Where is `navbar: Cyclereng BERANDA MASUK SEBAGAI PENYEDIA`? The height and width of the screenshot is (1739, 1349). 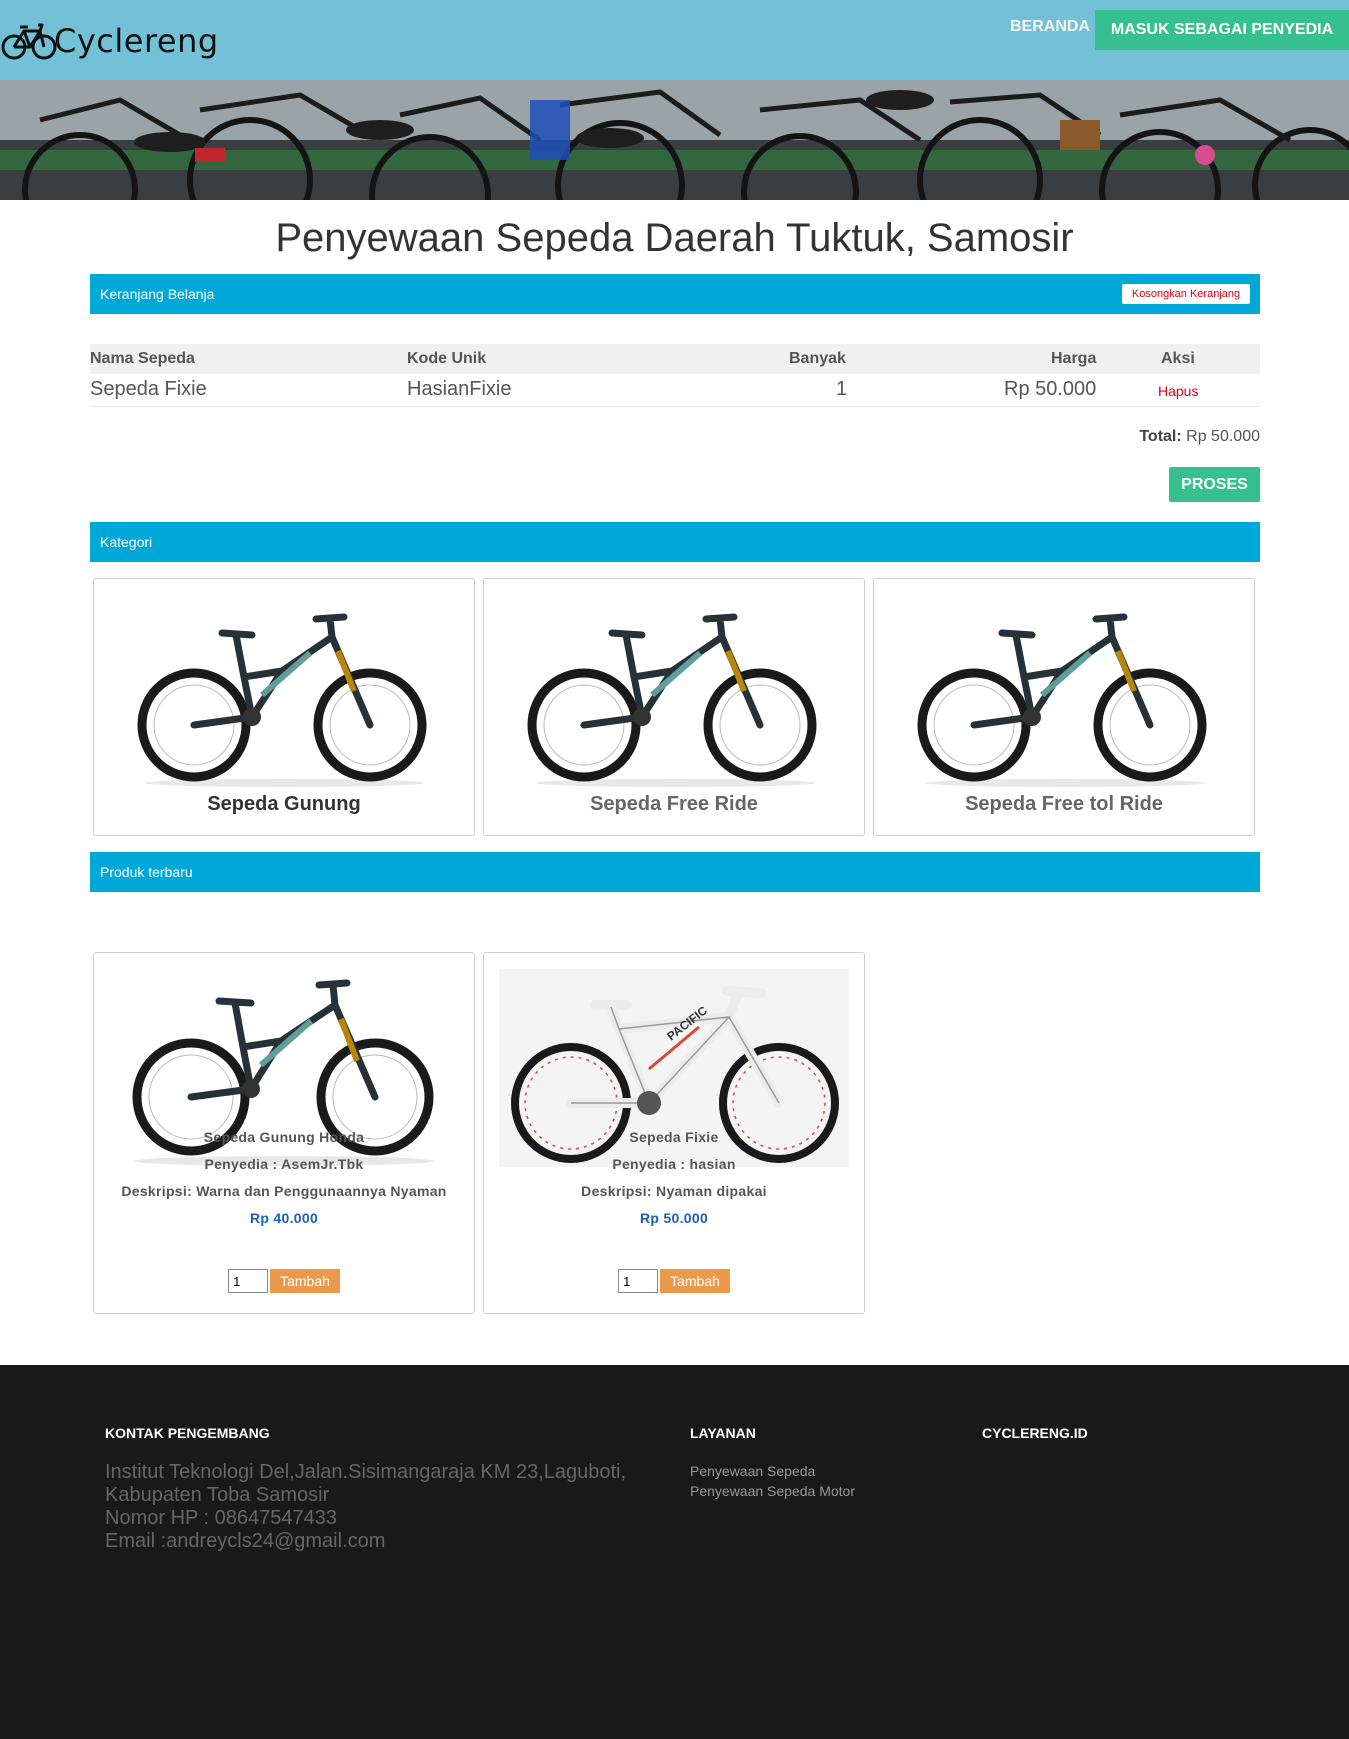 navbar: Cyclereng BERANDA MASUK SEBAGAI PENYEDIA is located at coordinates (674, 40).